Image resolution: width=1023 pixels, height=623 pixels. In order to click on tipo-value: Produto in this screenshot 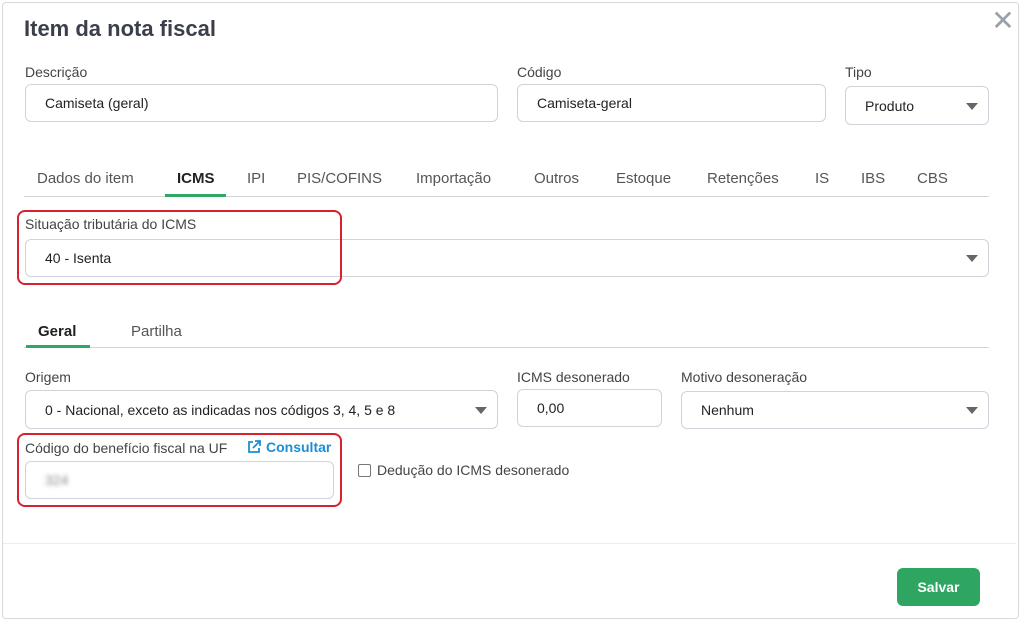, I will do `click(890, 105)`.